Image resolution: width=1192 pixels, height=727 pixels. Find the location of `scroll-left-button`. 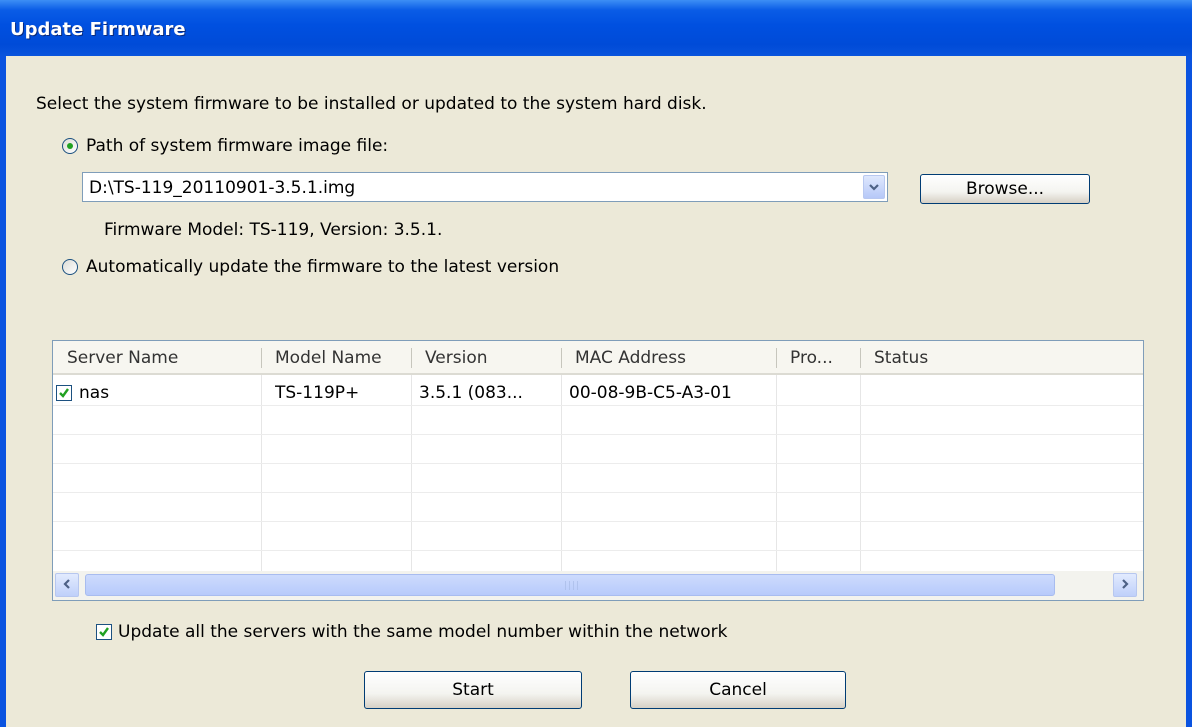

scroll-left-button is located at coordinates (67, 585).